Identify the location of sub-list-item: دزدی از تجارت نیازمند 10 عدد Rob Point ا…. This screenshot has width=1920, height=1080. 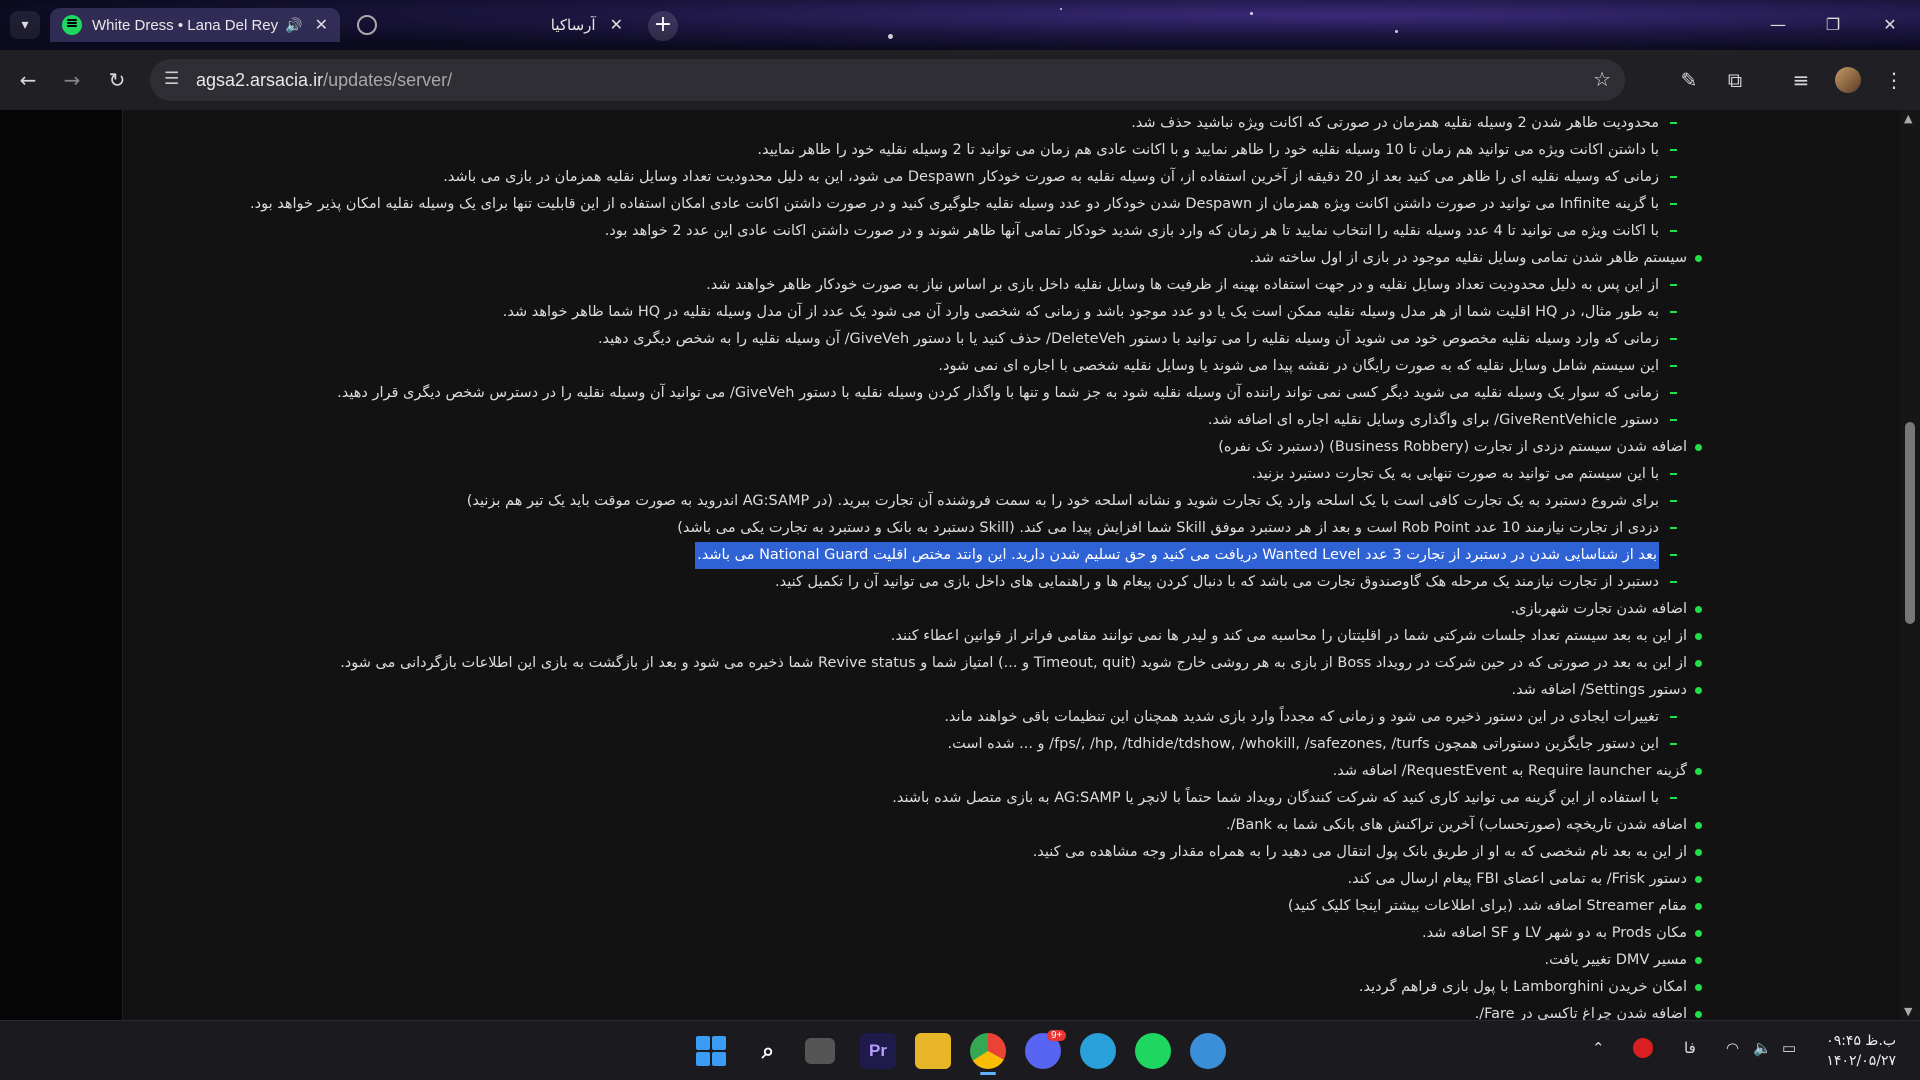
(927, 528).